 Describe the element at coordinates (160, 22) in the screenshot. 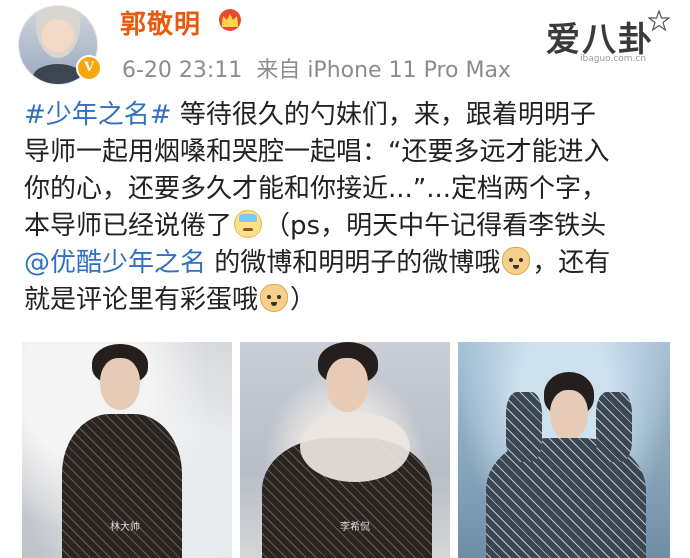

I see `username: 郭敬明` at that location.